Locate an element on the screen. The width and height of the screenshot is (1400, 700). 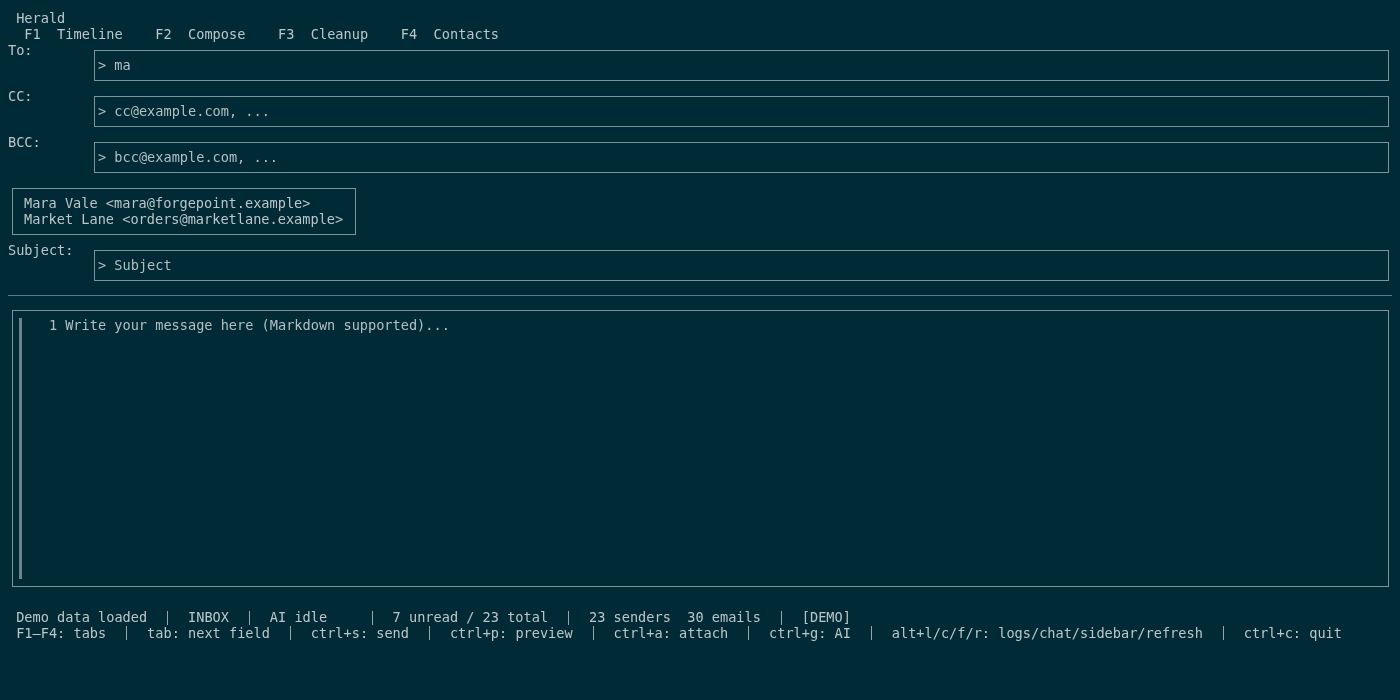
shortcut-hint: ctrl+s: send is located at coordinates (359, 633).